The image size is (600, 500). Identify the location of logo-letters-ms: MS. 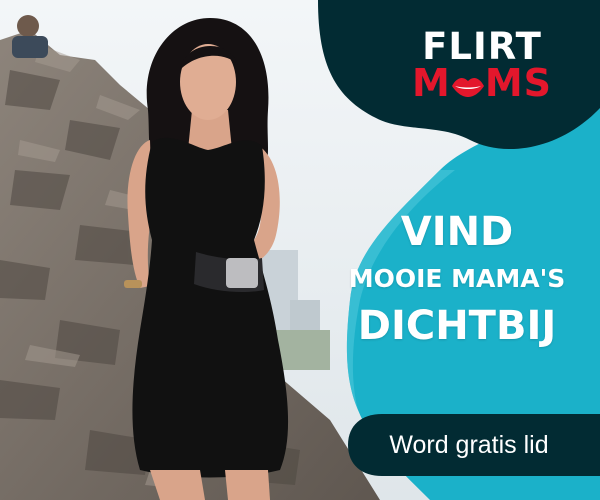
(518, 83).